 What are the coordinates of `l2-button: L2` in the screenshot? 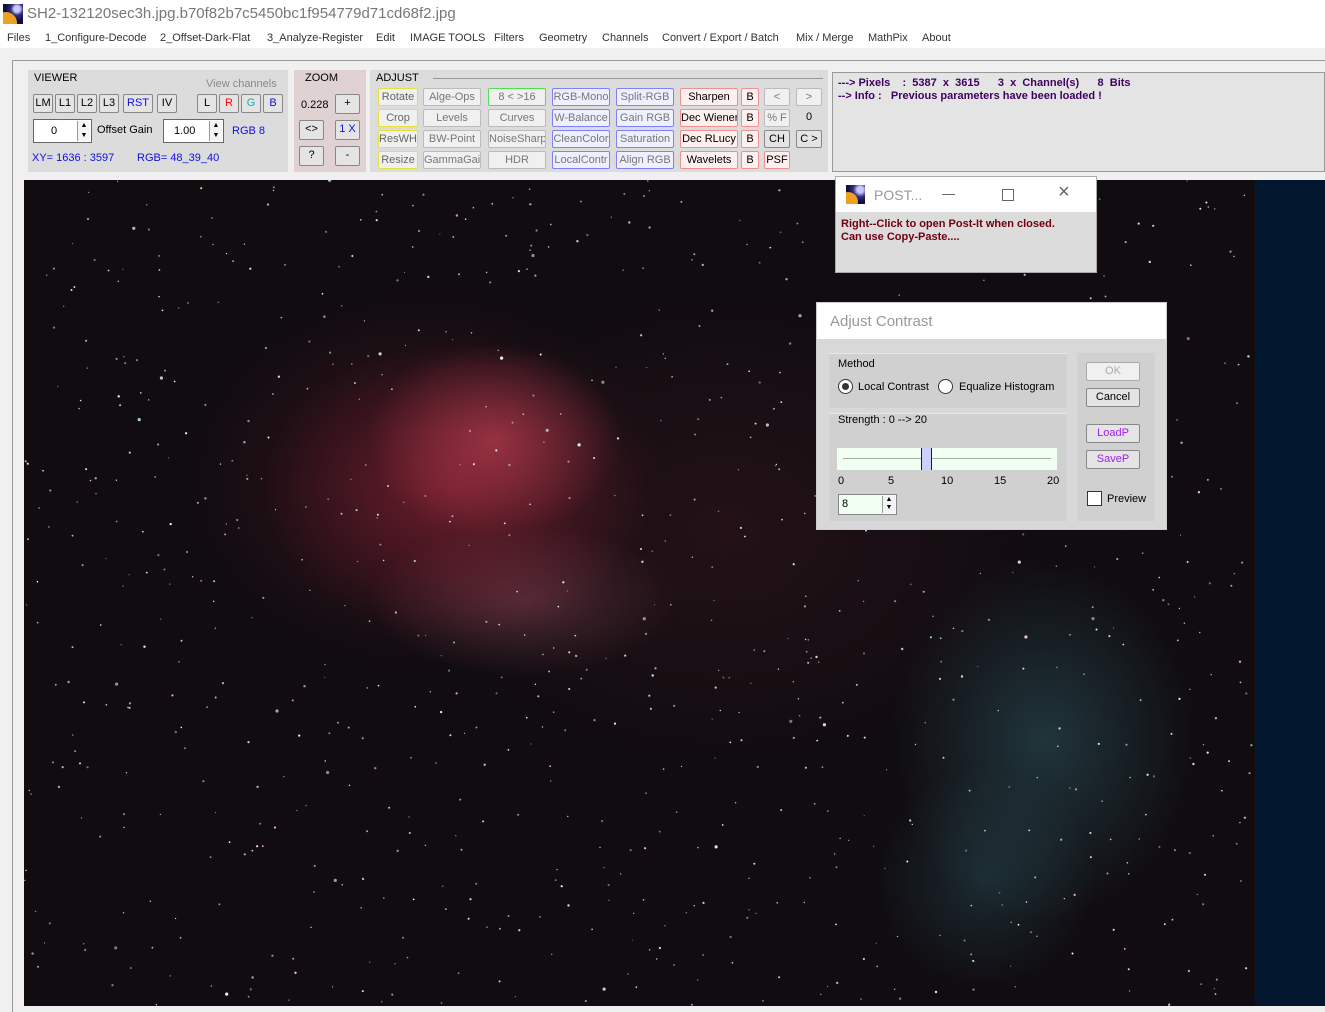 It's located at (87, 103).